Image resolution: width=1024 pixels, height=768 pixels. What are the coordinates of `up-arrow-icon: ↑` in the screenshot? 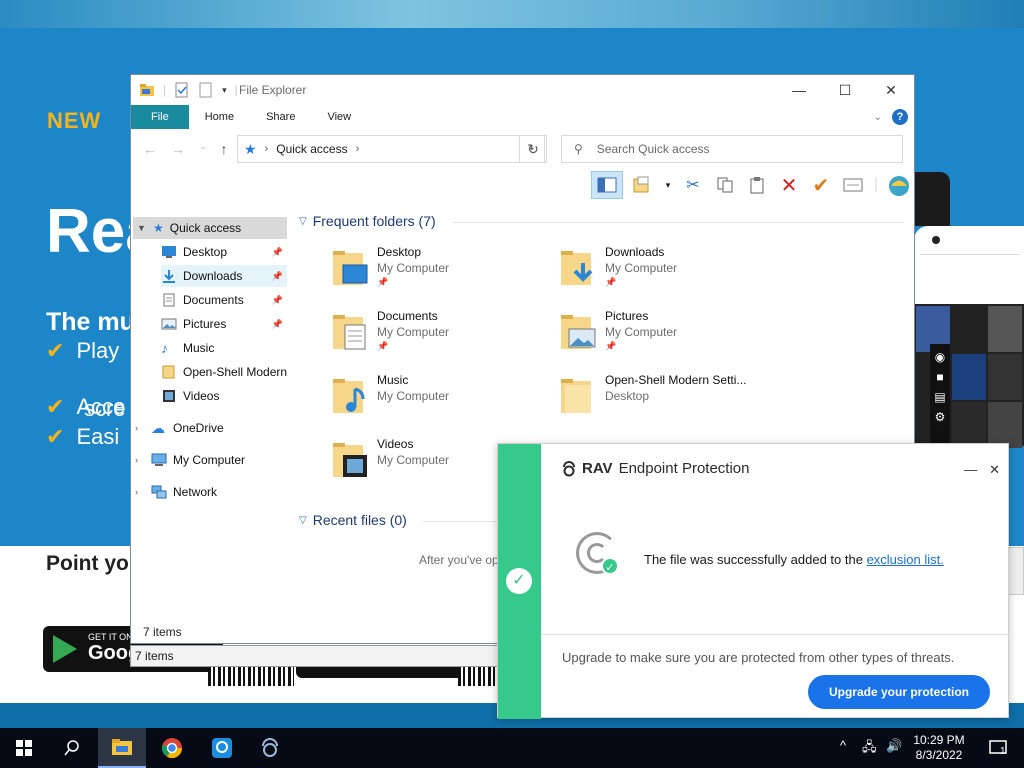 It's located at (224, 149).